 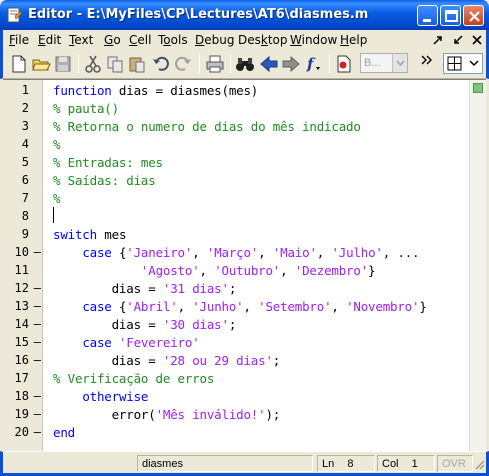 I want to click on code-line: % pauta(), so click(x=86, y=109).